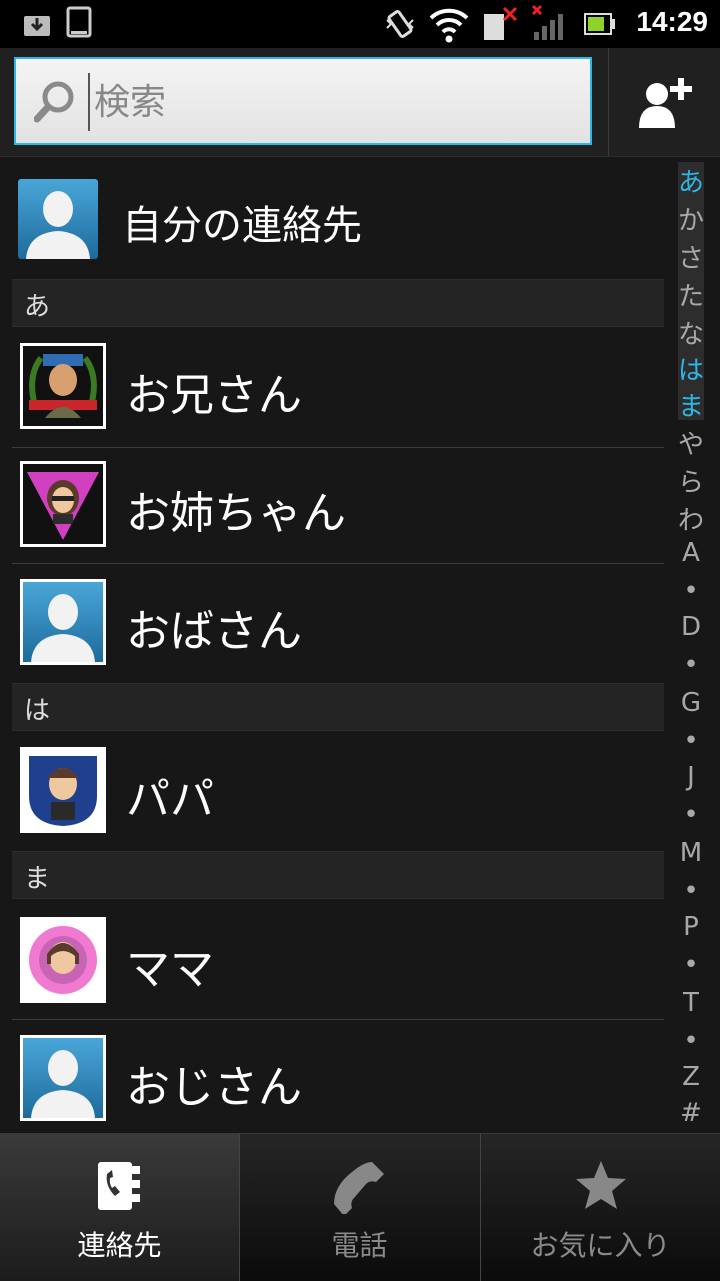 The width and height of the screenshot is (720, 1281). I want to click on star-icon, so click(601, 1185).